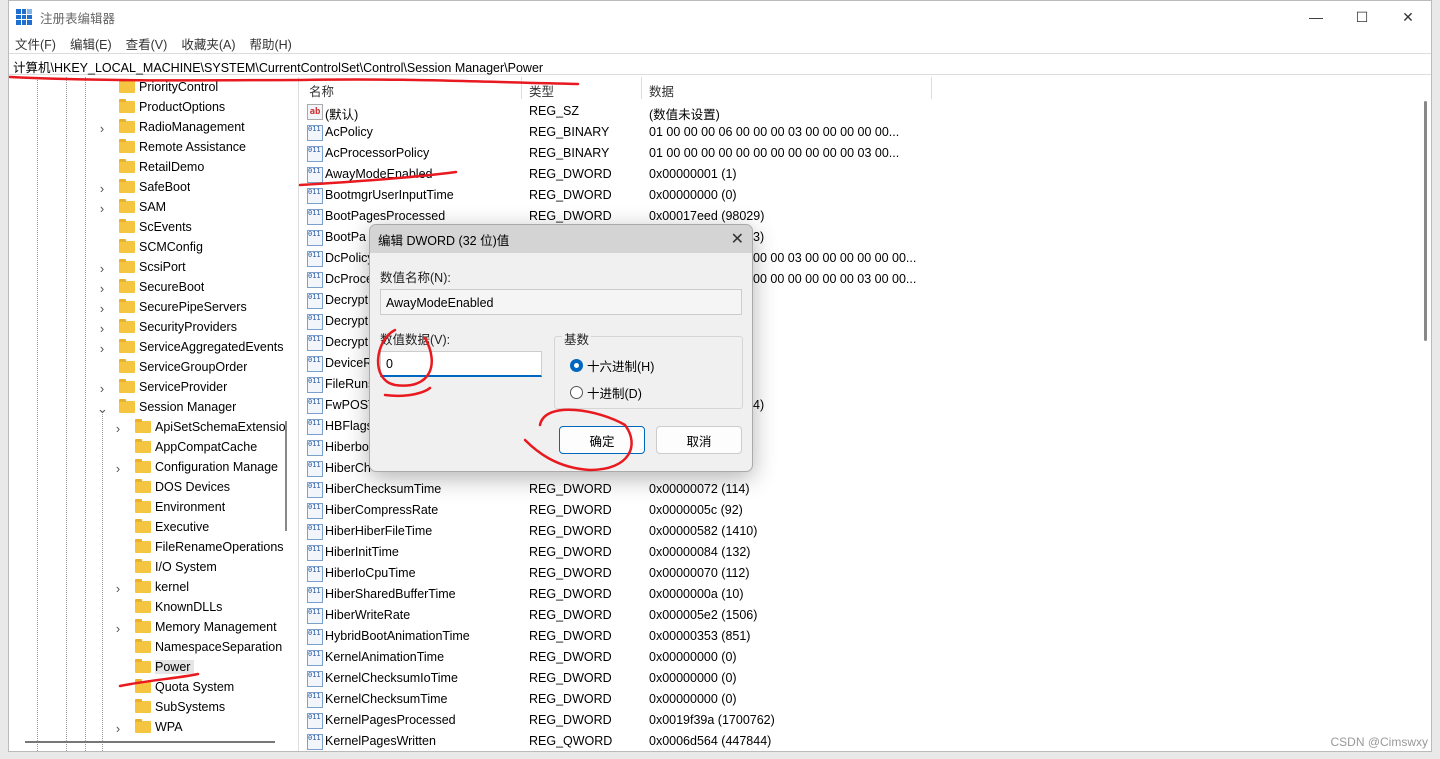 The image size is (1440, 759). I want to click on list-header: 名称 类型 数据, so click(866, 88).